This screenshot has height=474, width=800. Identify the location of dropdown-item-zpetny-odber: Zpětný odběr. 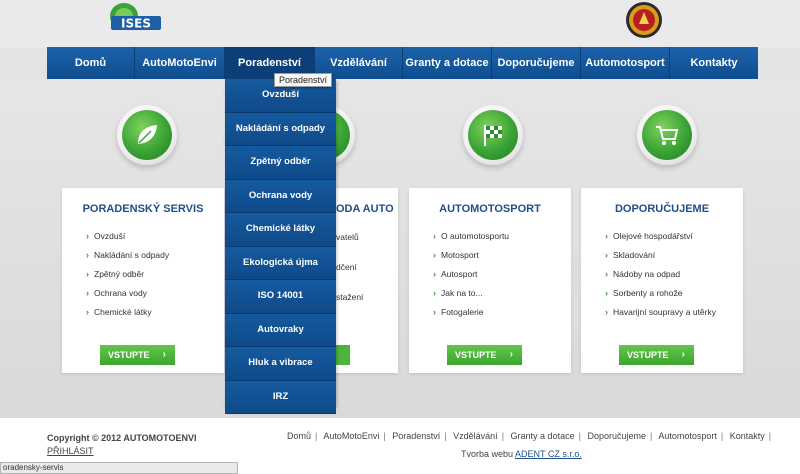
(280, 163).